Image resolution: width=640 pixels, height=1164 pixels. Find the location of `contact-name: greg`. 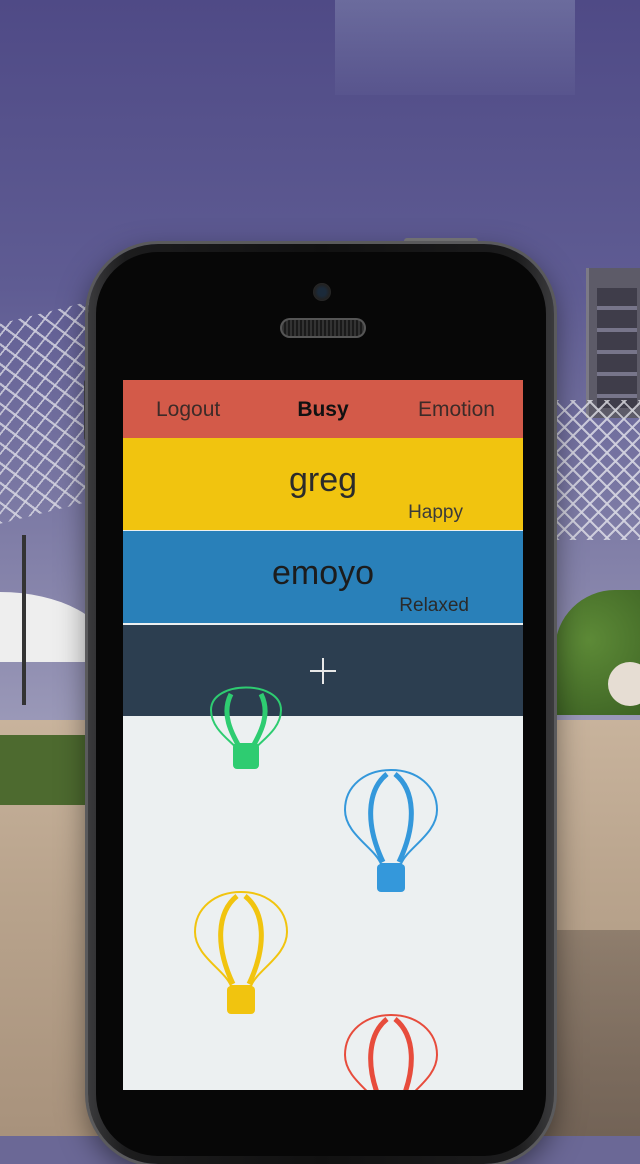

contact-name: greg is located at coordinates (323, 480).